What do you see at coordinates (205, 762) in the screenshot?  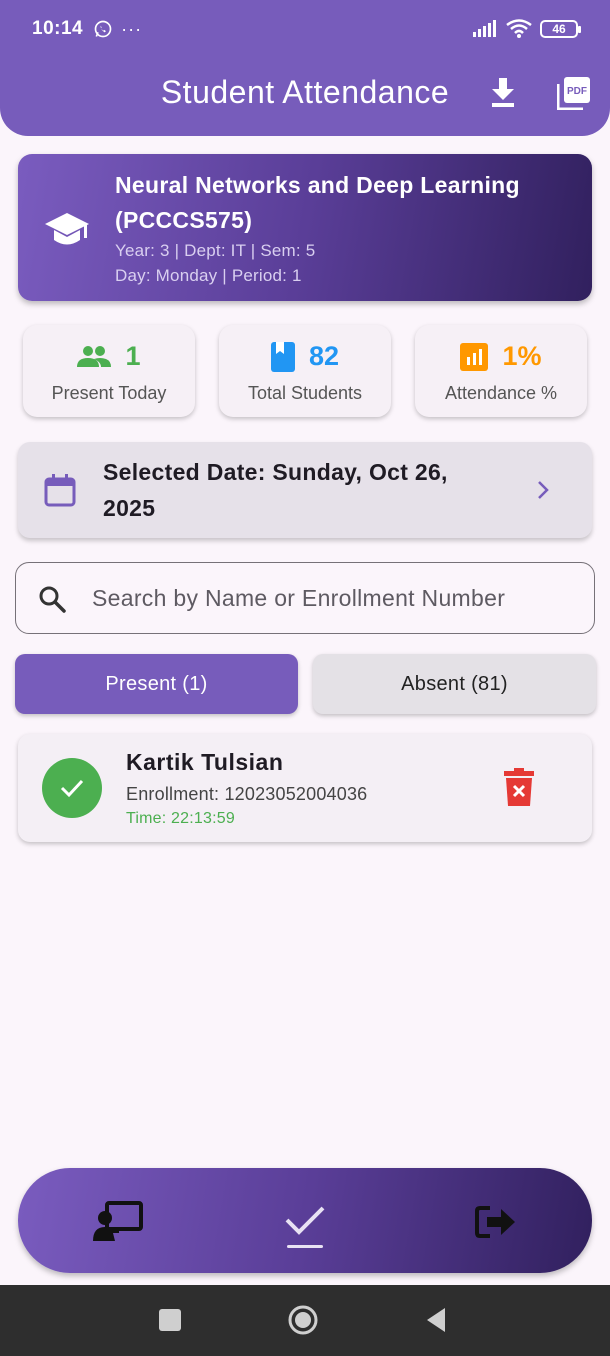 I see `student-name: Kartik Tulsian` at bounding box center [205, 762].